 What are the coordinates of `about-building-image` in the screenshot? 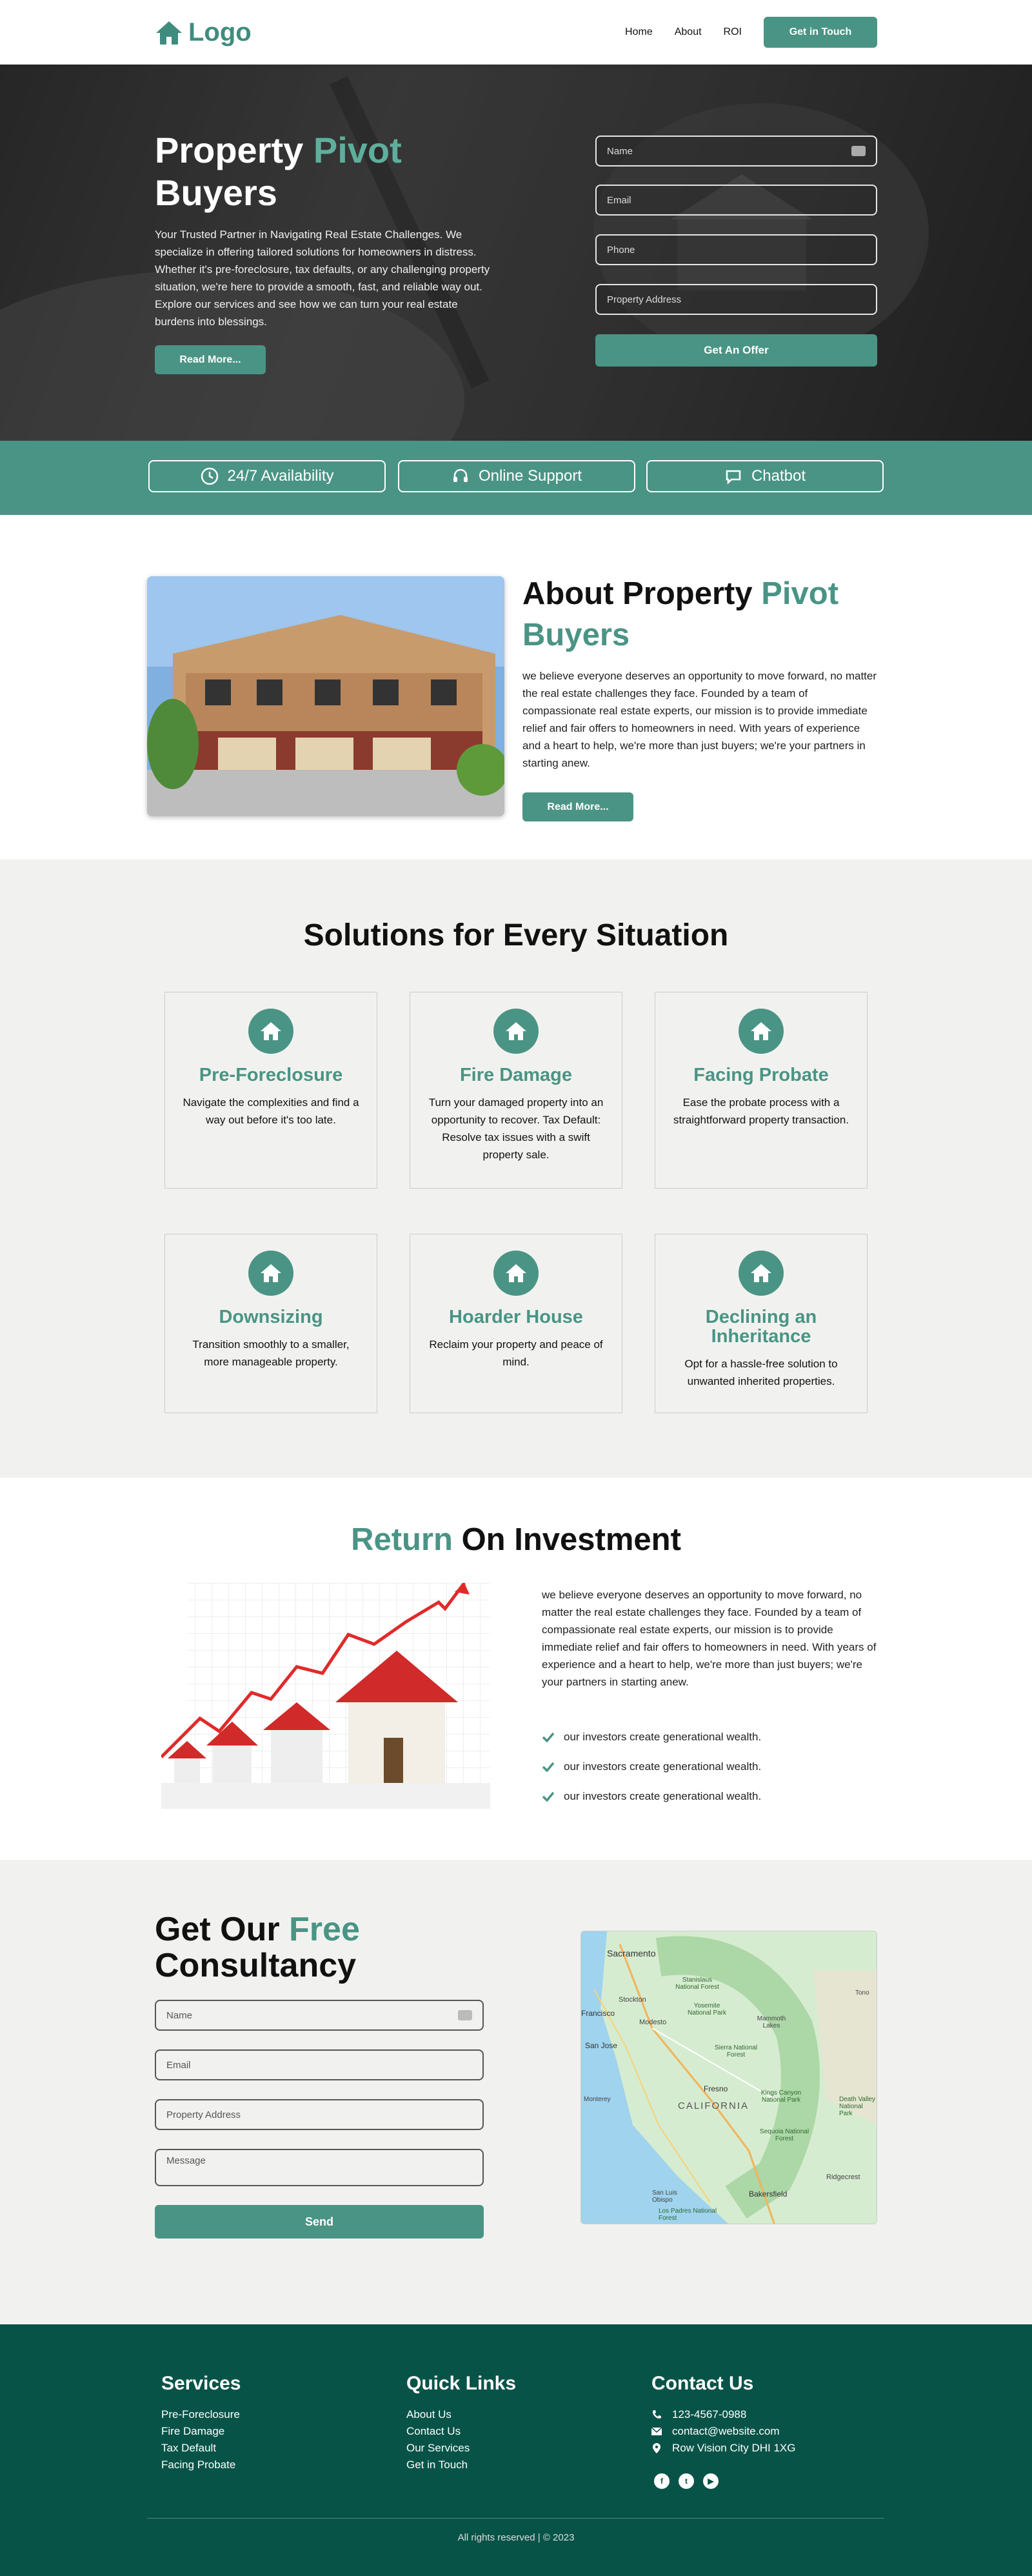 It's located at (325, 696).